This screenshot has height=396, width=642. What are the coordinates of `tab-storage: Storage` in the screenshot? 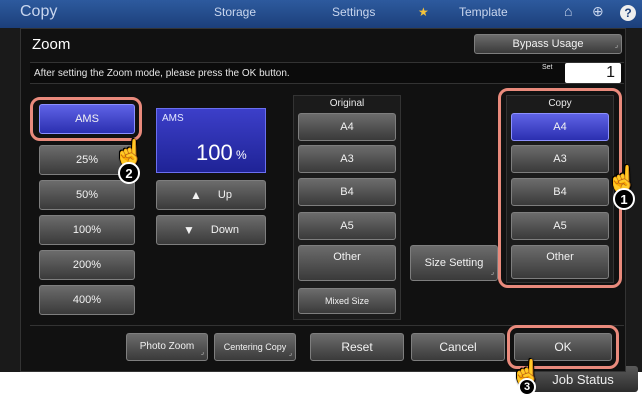 It's located at (235, 12).